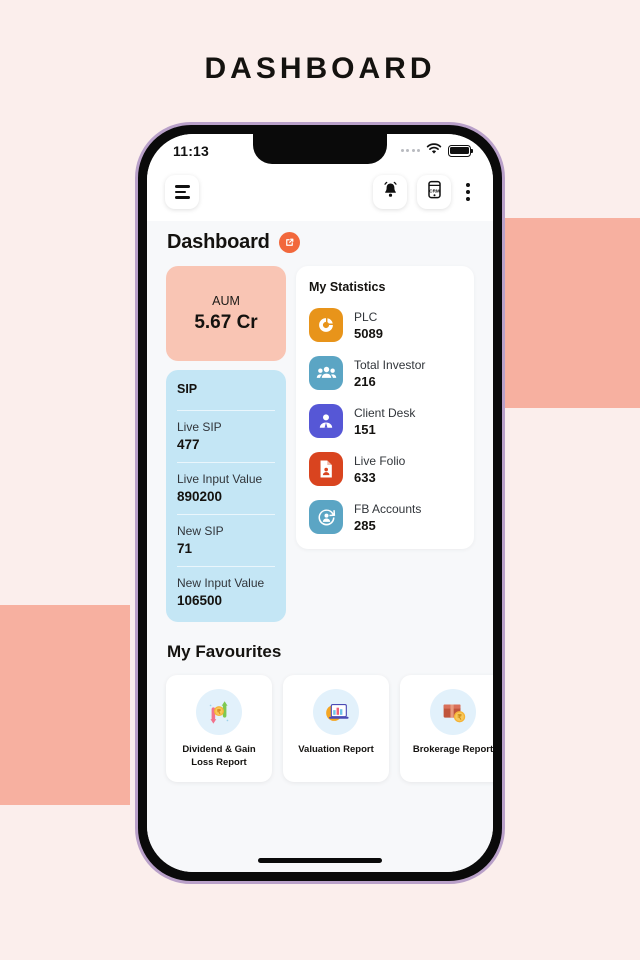 The image size is (640, 960). I want to click on bell-icon, so click(390, 192).